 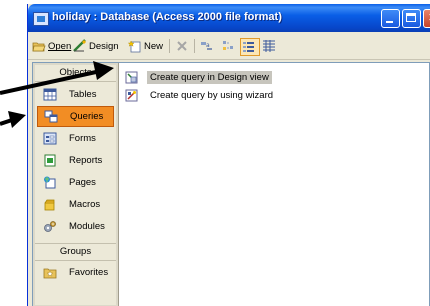 I want to click on objects-header: Objects, so click(x=75, y=73).